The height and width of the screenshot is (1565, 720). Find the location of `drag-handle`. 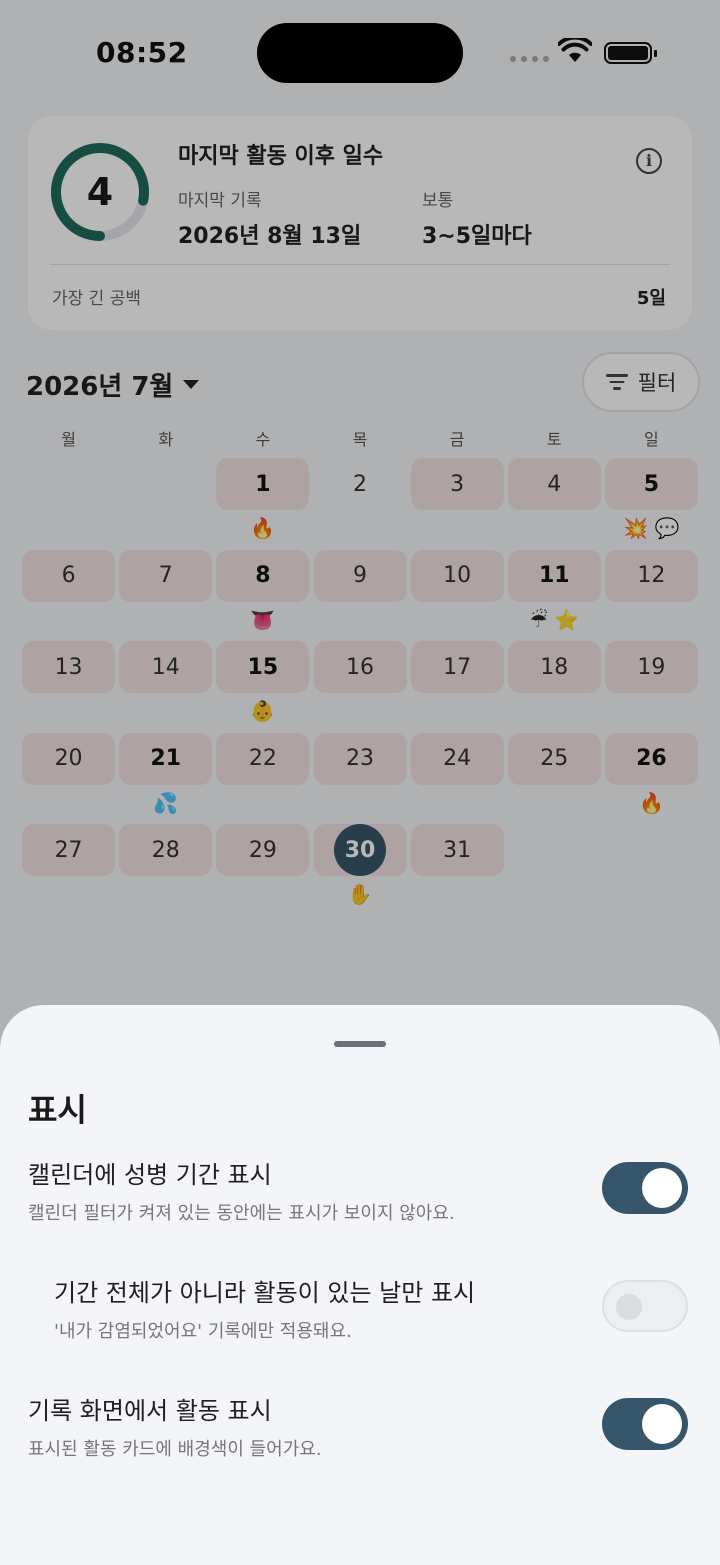

drag-handle is located at coordinates (360, 1044).